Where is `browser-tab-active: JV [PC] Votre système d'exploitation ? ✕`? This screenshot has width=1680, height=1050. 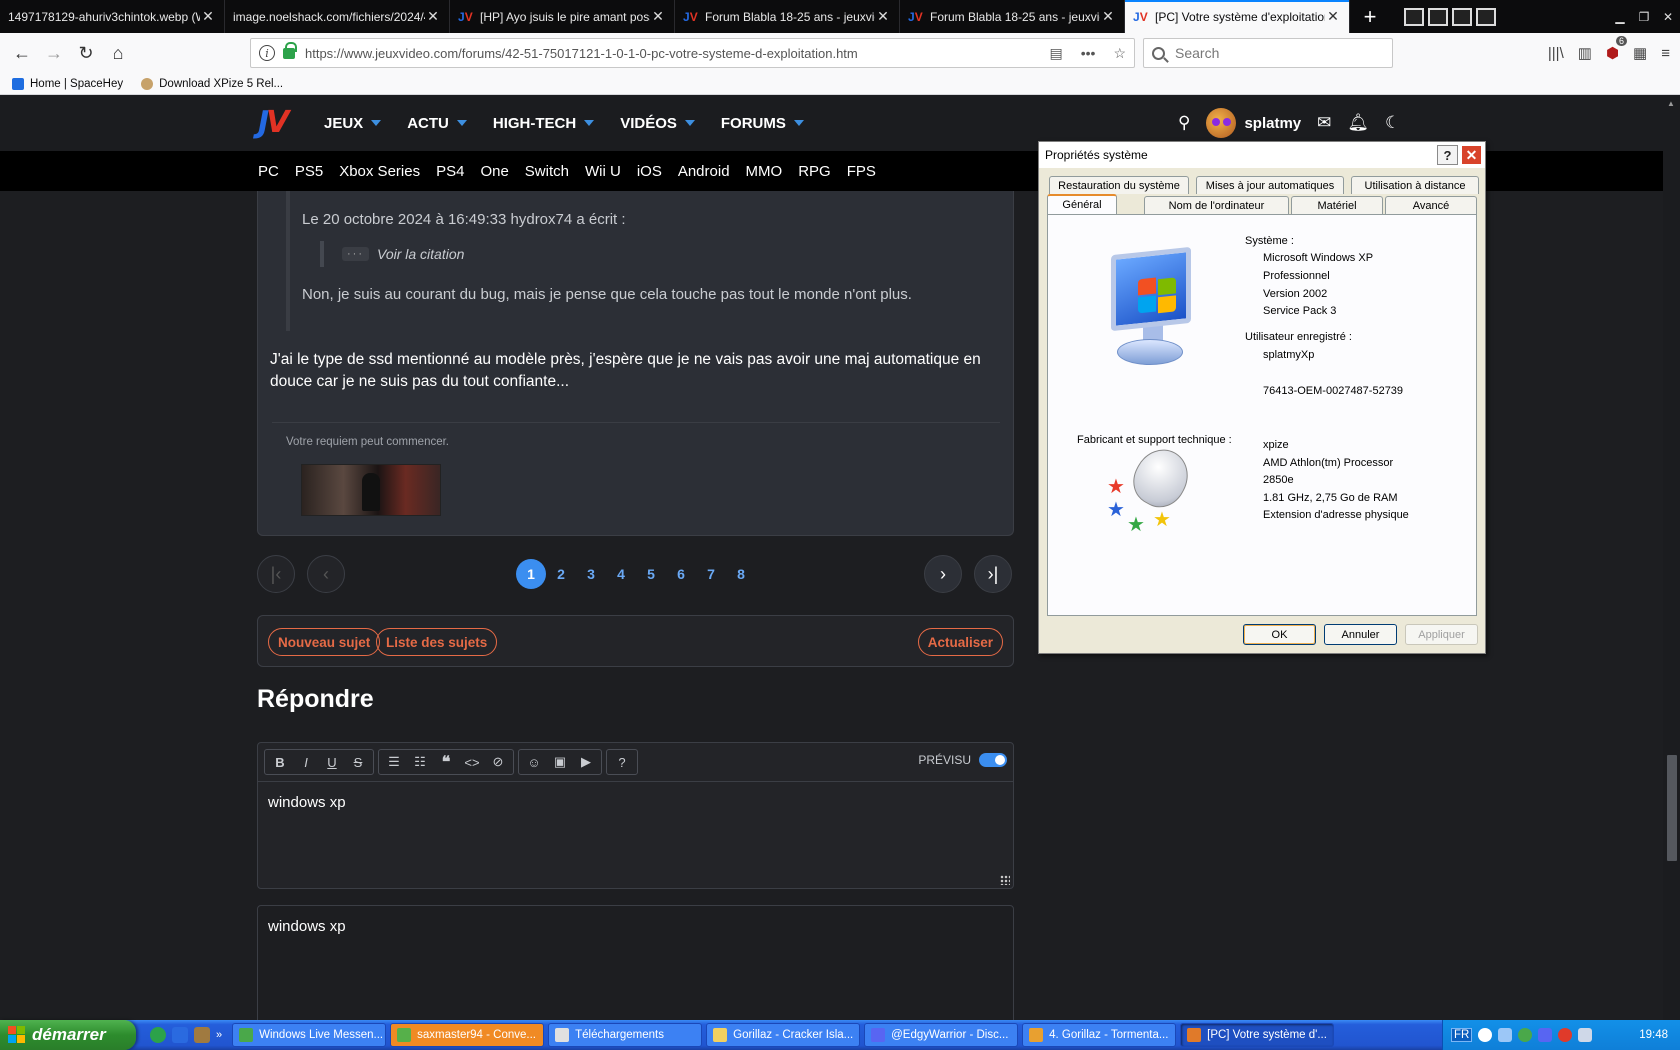 browser-tab-active: JV [PC] Votre système d'exploitation ? ✕ is located at coordinates (1237, 16).